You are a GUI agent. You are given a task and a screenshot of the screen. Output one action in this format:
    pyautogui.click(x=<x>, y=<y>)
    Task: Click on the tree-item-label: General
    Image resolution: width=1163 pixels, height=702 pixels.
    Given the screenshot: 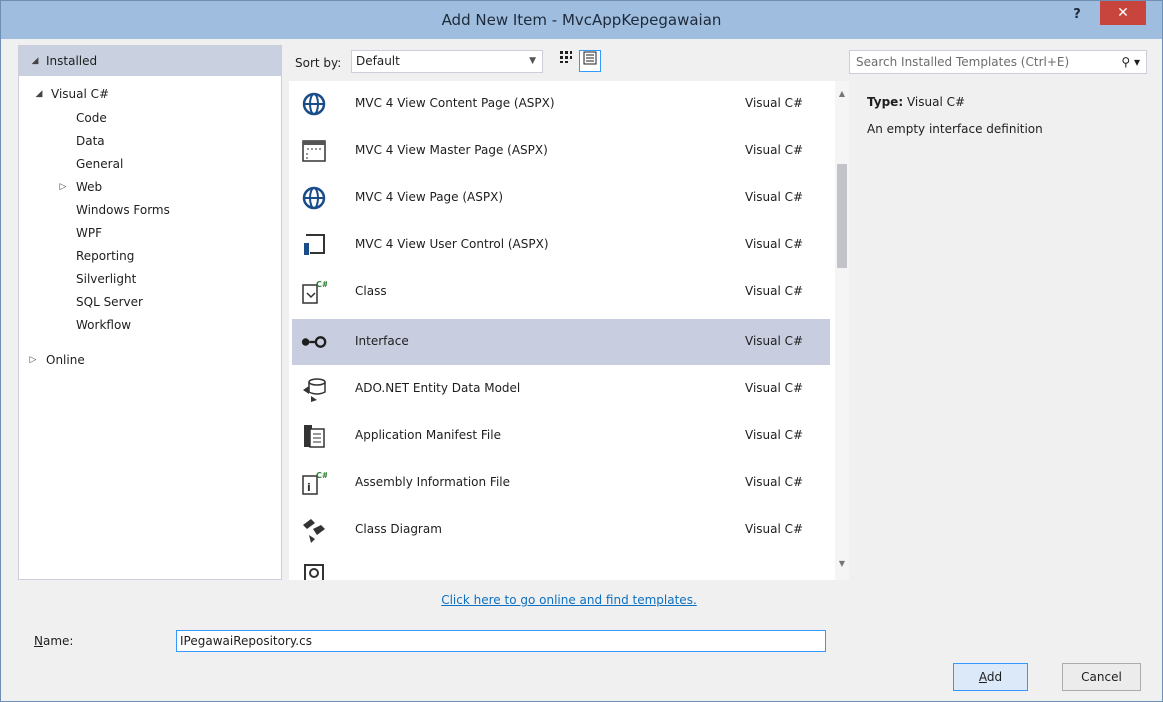 What is the action you would take?
    pyautogui.click(x=100, y=164)
    